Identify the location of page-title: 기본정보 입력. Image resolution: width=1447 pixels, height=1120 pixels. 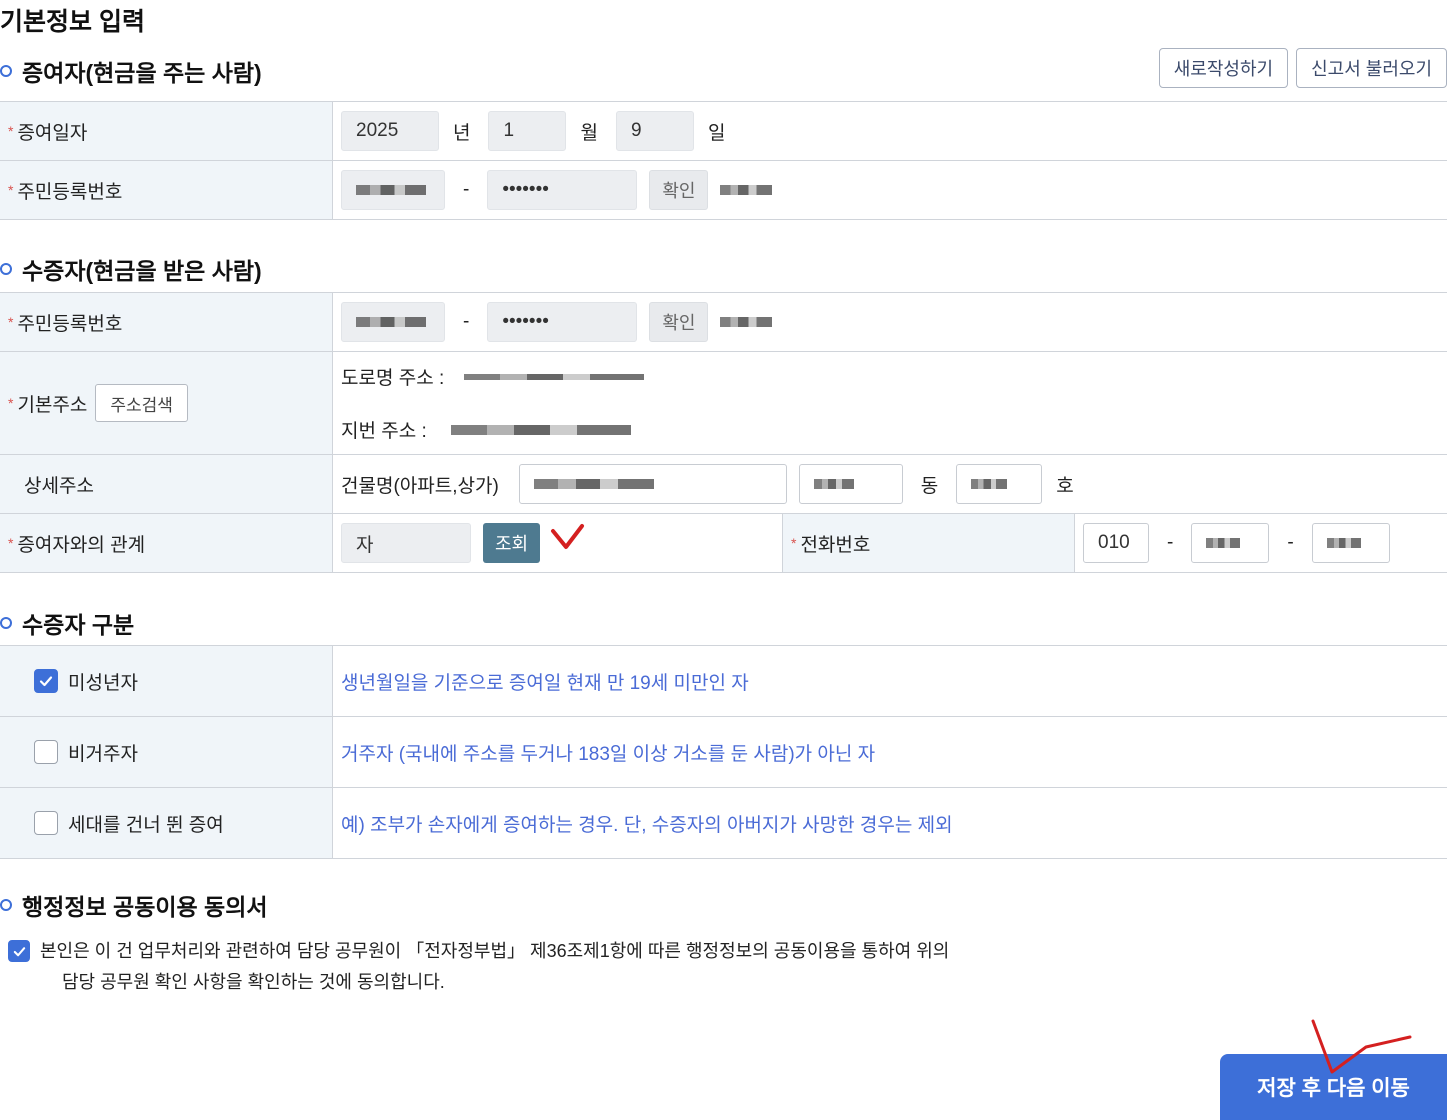
(72, 22).